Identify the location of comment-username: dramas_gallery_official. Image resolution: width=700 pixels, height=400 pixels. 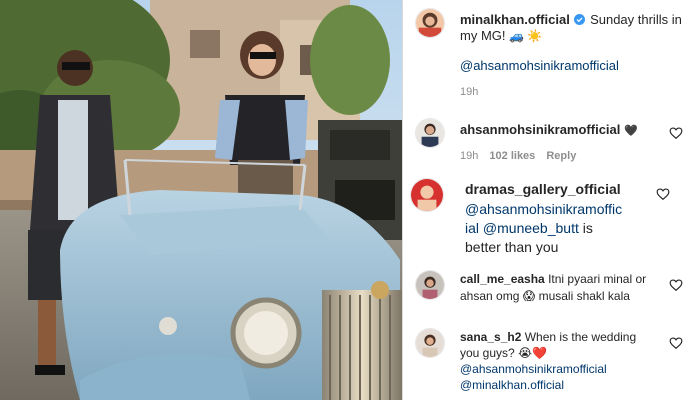
(543, 189).